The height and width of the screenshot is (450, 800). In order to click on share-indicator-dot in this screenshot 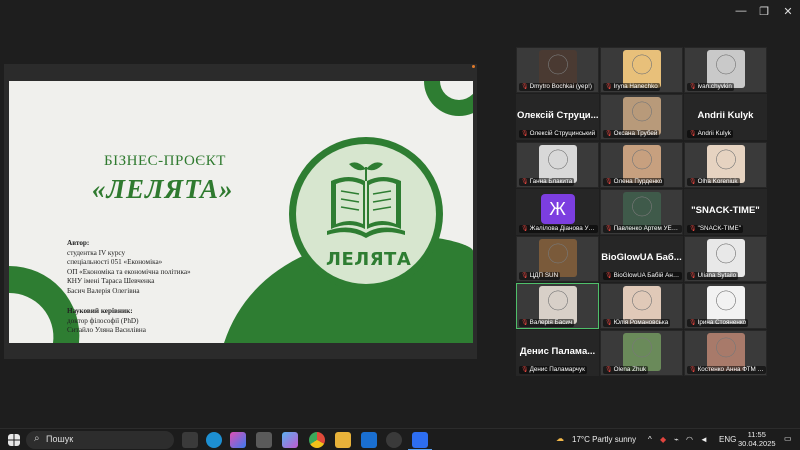, I will do `click(473, 66)`.